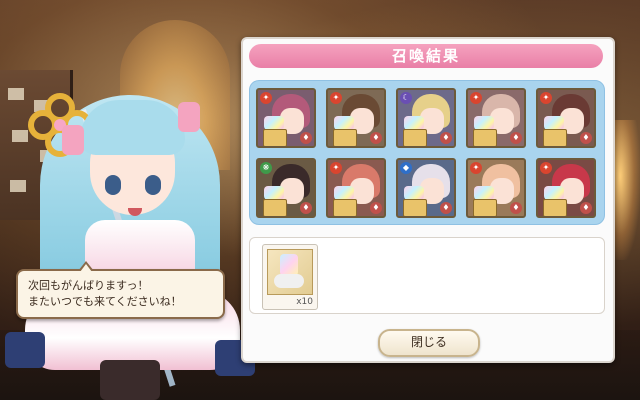  What do you see at coordinates (304, 302) in the screenshot?
I see `item-count: x10` at bounding box center [304, 302].